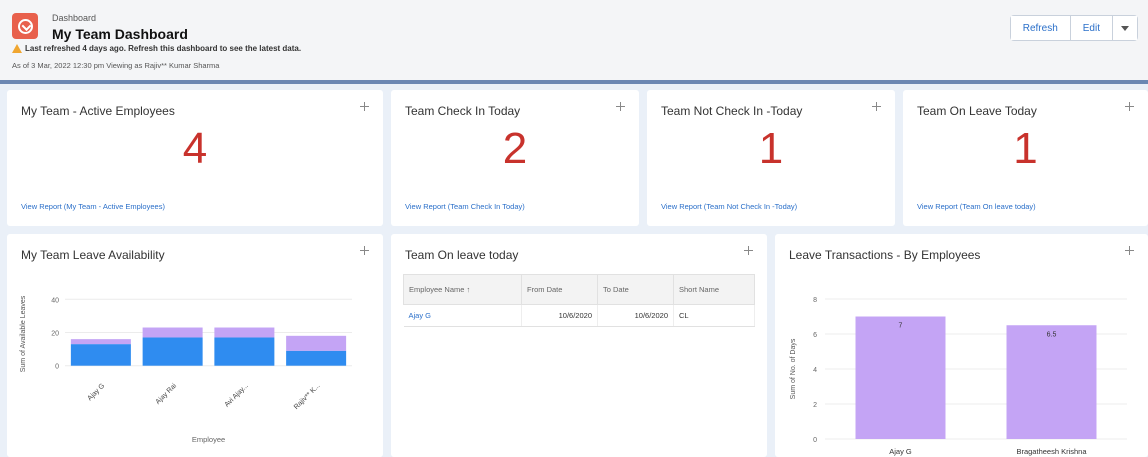 This screenshot has height=457, width=1148. I want to click on y-tick-label: 20, so click(55, 334).